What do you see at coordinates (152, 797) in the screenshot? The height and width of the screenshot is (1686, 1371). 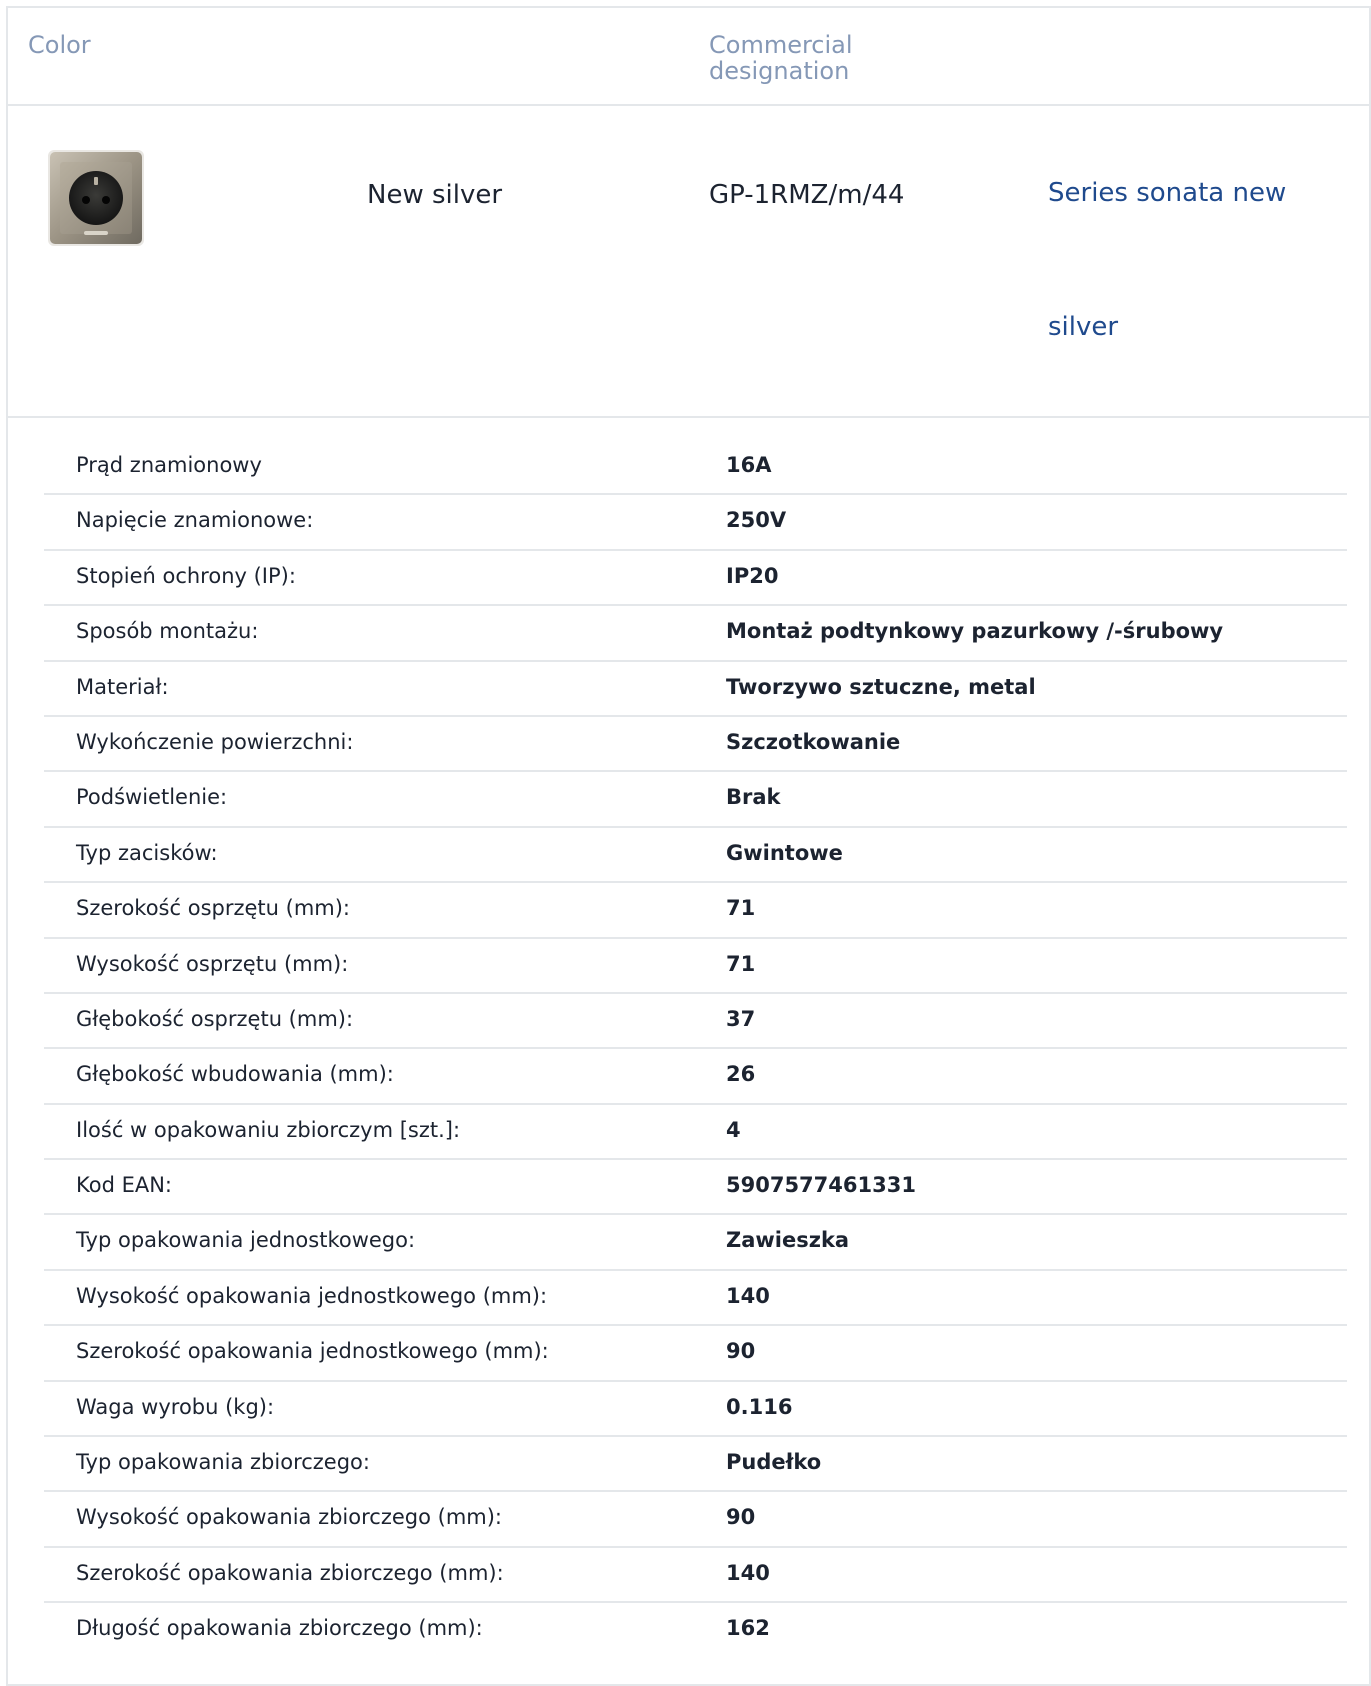 I see `spec-label: Podświetlenie:` at bounding box center [152, 797].